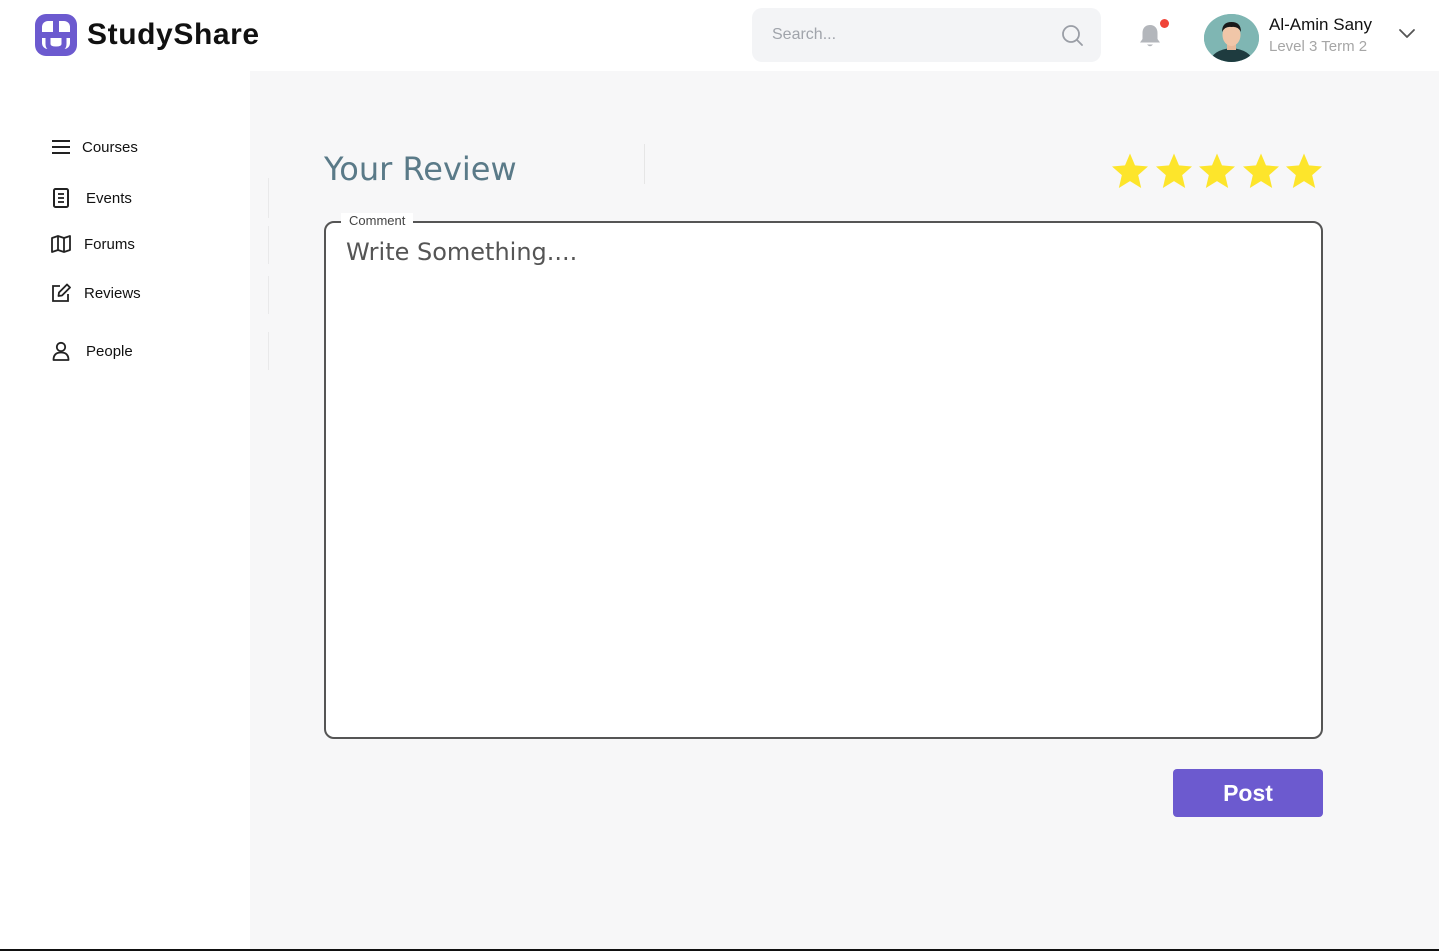 The height and width of the screenshot is (951, 1439). I want to click on user-level: Level 3 Term 2, so click(1318, 46).